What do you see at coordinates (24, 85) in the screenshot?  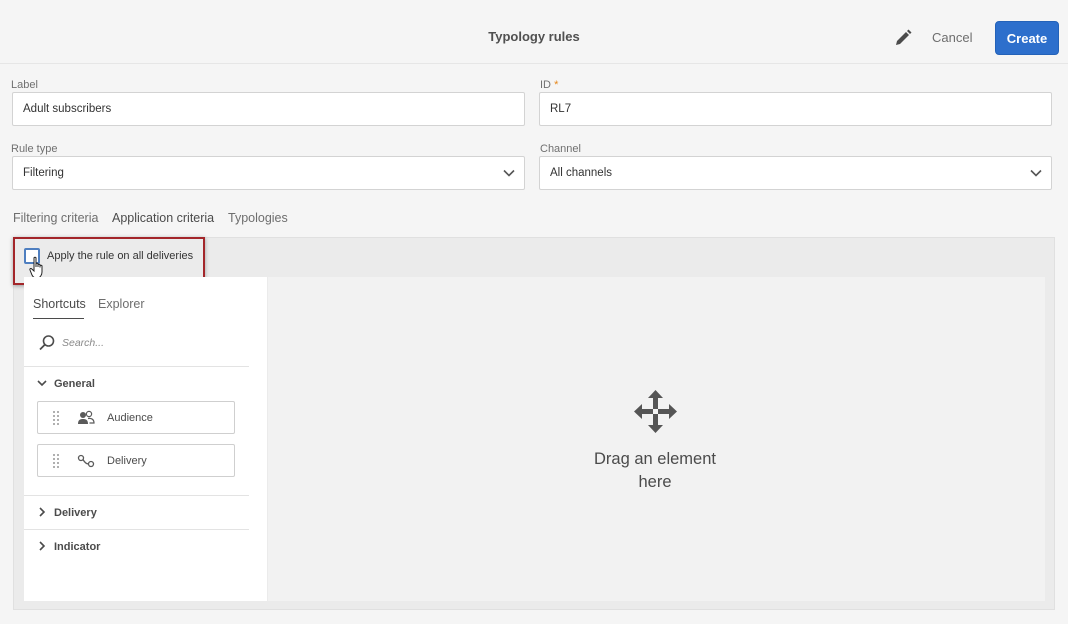 I see `label-field-label: Label` at bounding box center [24, 85].